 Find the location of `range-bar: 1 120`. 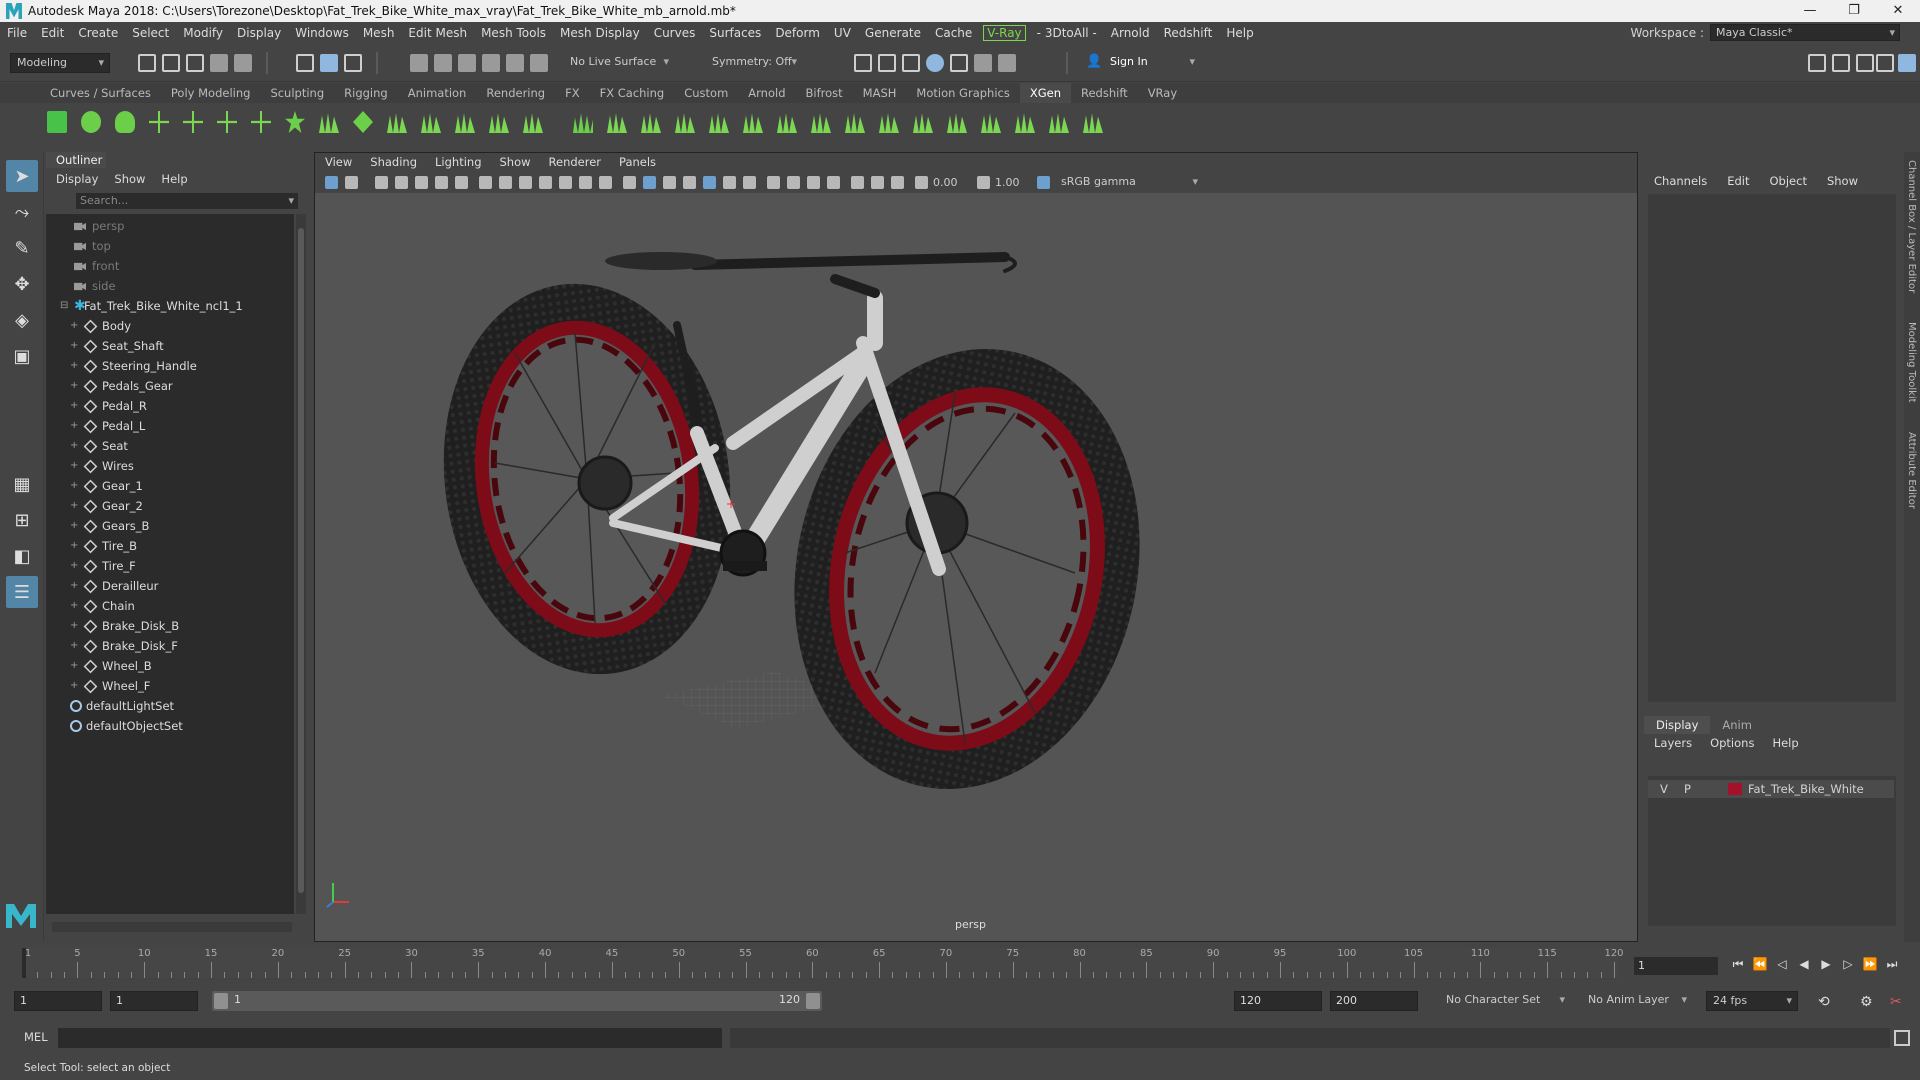

range-bar: 1 120 is located at coordinates (517, 1001).